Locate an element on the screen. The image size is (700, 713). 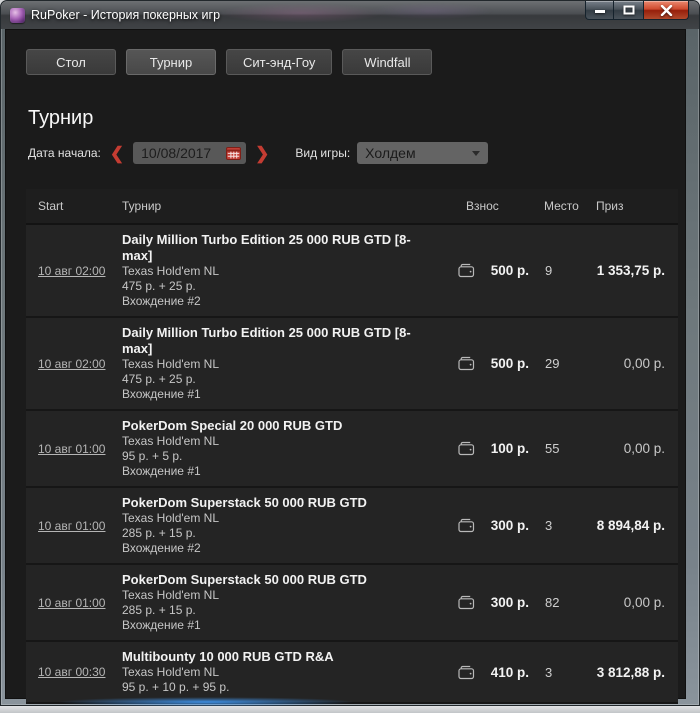
date-value: 10/08/2017 is located at coordinates (176, 153).